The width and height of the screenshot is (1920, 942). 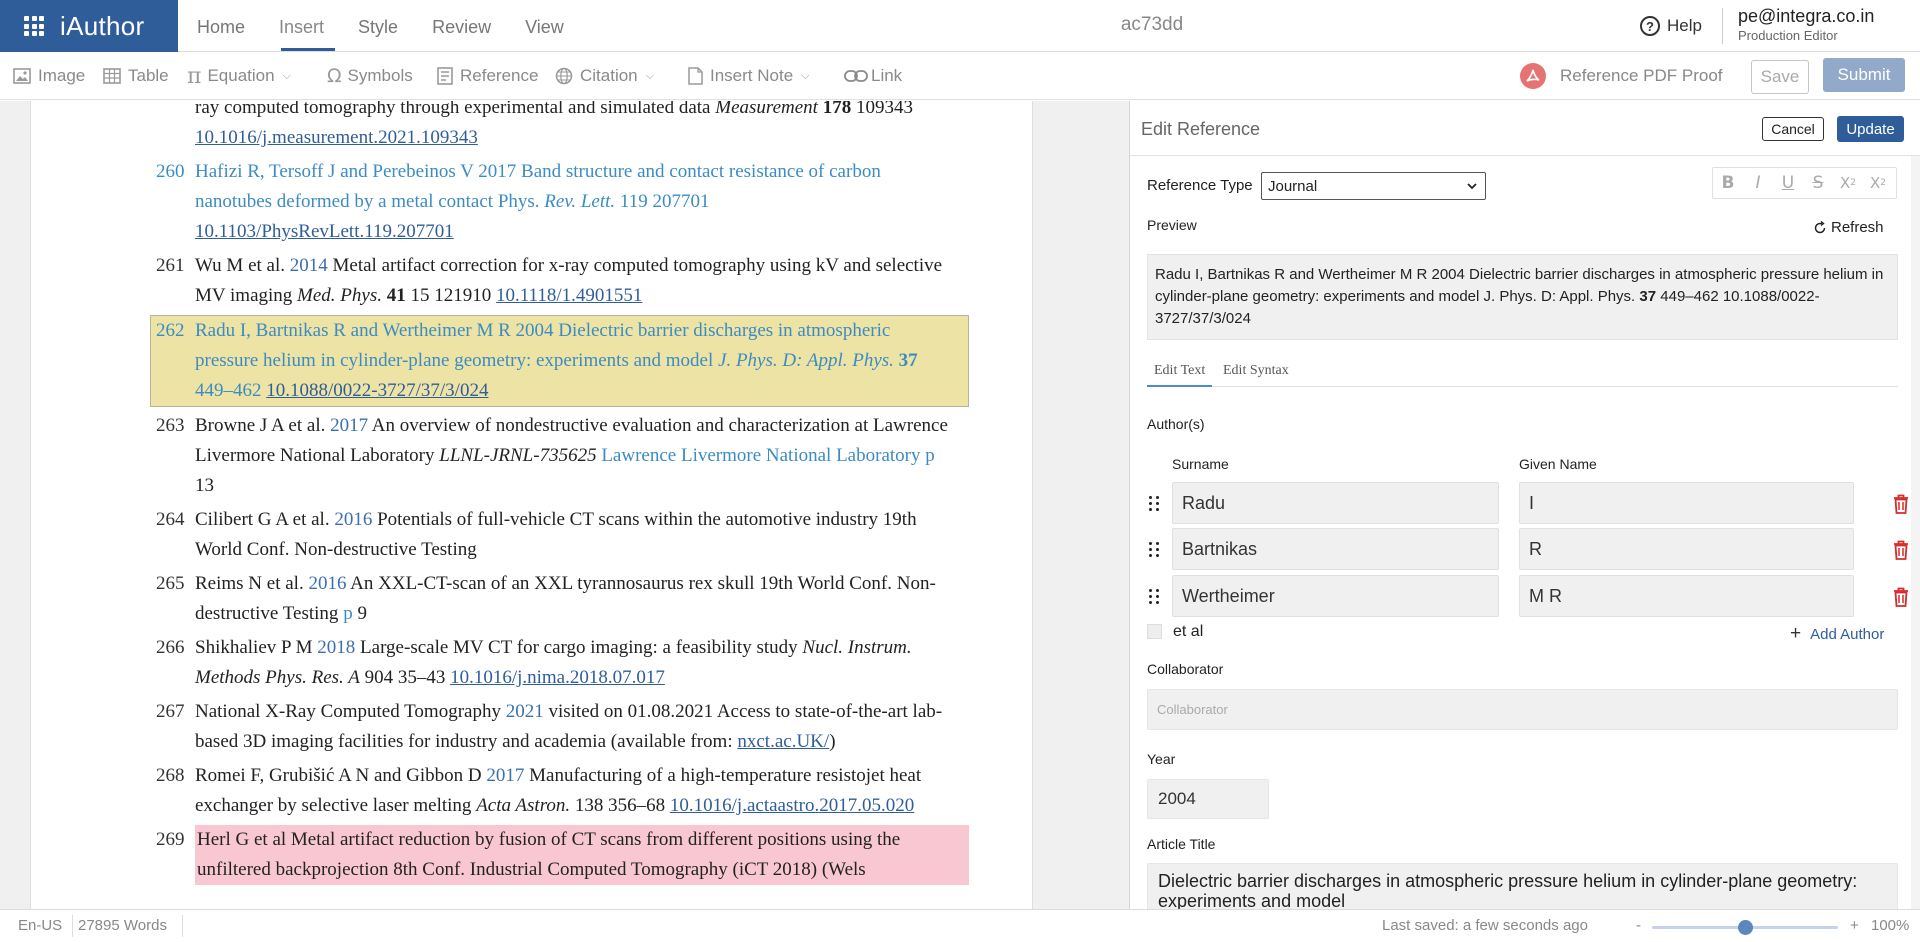 I want to click on surname-field: Radu, so click(x=1335, y=503).